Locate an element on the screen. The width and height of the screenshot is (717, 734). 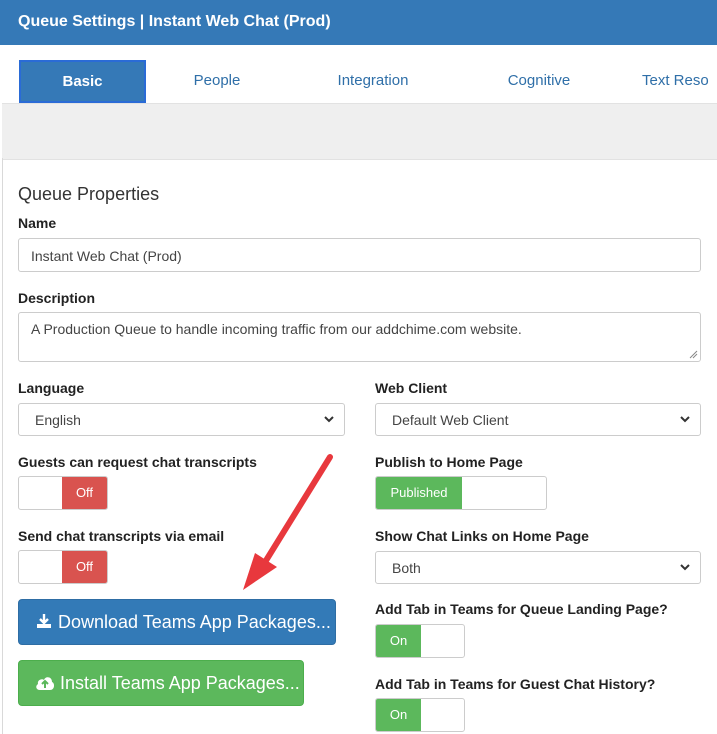
show-links-value: Both is located at coordinates (406, 568).